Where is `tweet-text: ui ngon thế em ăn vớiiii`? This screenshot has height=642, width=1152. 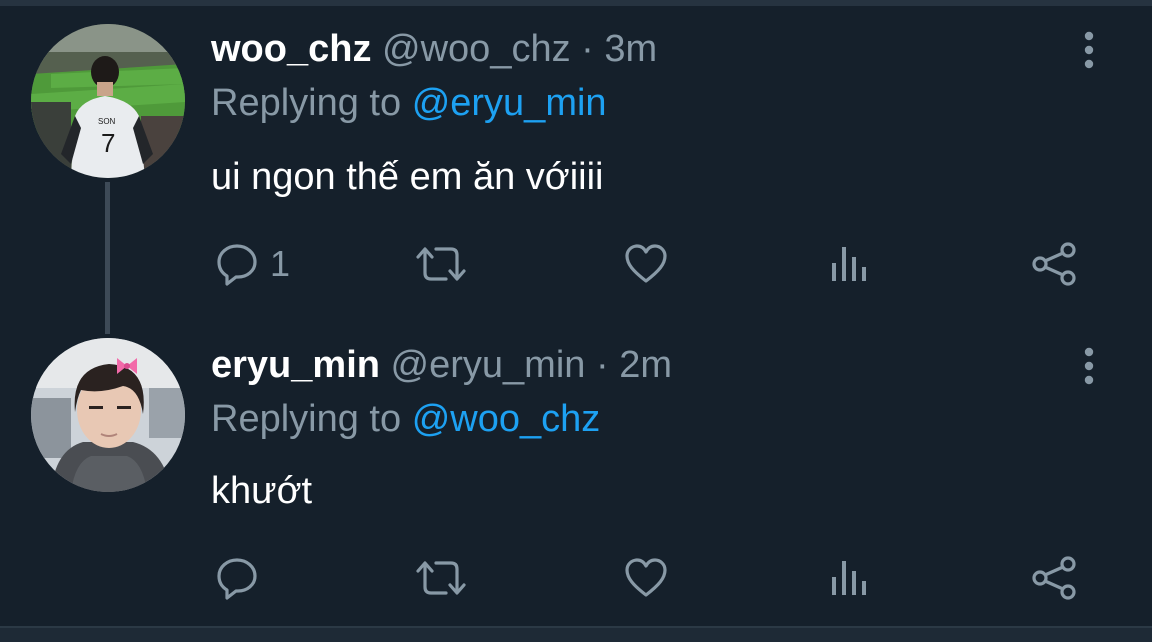 tweet-text: ui ngon thế em ăn vớiiii is located at coordinates (407, 177).